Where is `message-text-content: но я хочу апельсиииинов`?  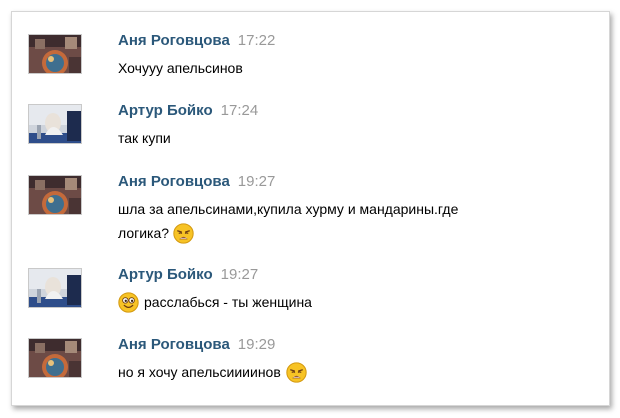 message-text-content: но я хочу апельсиииинов is located at coordinates (199, 372).